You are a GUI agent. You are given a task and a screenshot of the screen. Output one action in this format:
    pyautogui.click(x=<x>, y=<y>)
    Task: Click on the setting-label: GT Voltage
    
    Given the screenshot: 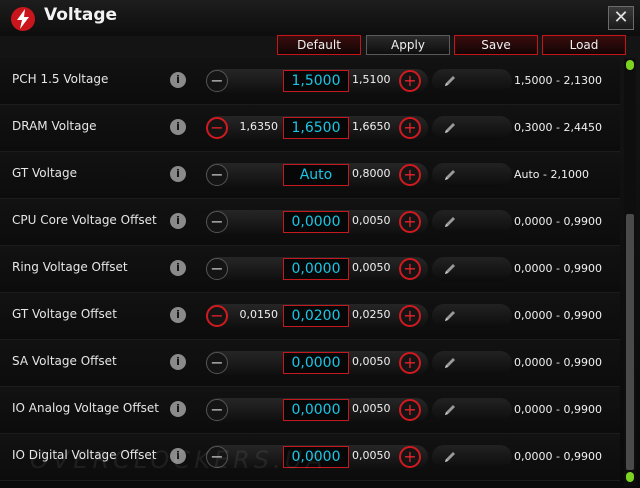 What is the action you would take?
    pyautogui.click(x=45, y=173)
    